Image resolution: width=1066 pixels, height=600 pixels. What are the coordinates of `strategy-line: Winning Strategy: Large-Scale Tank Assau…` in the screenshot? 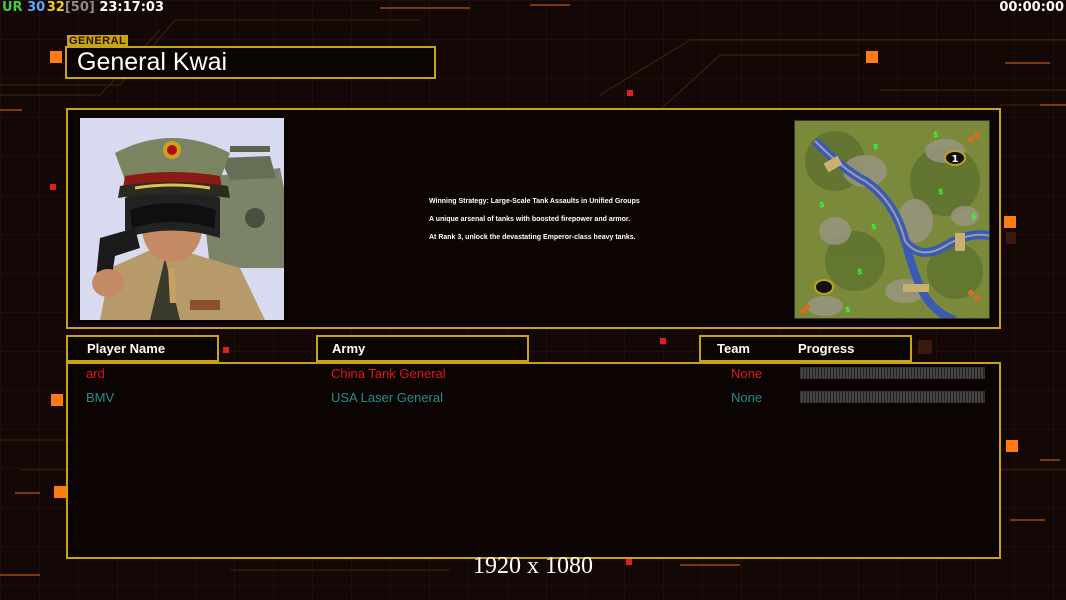 It's located at (534, 201).